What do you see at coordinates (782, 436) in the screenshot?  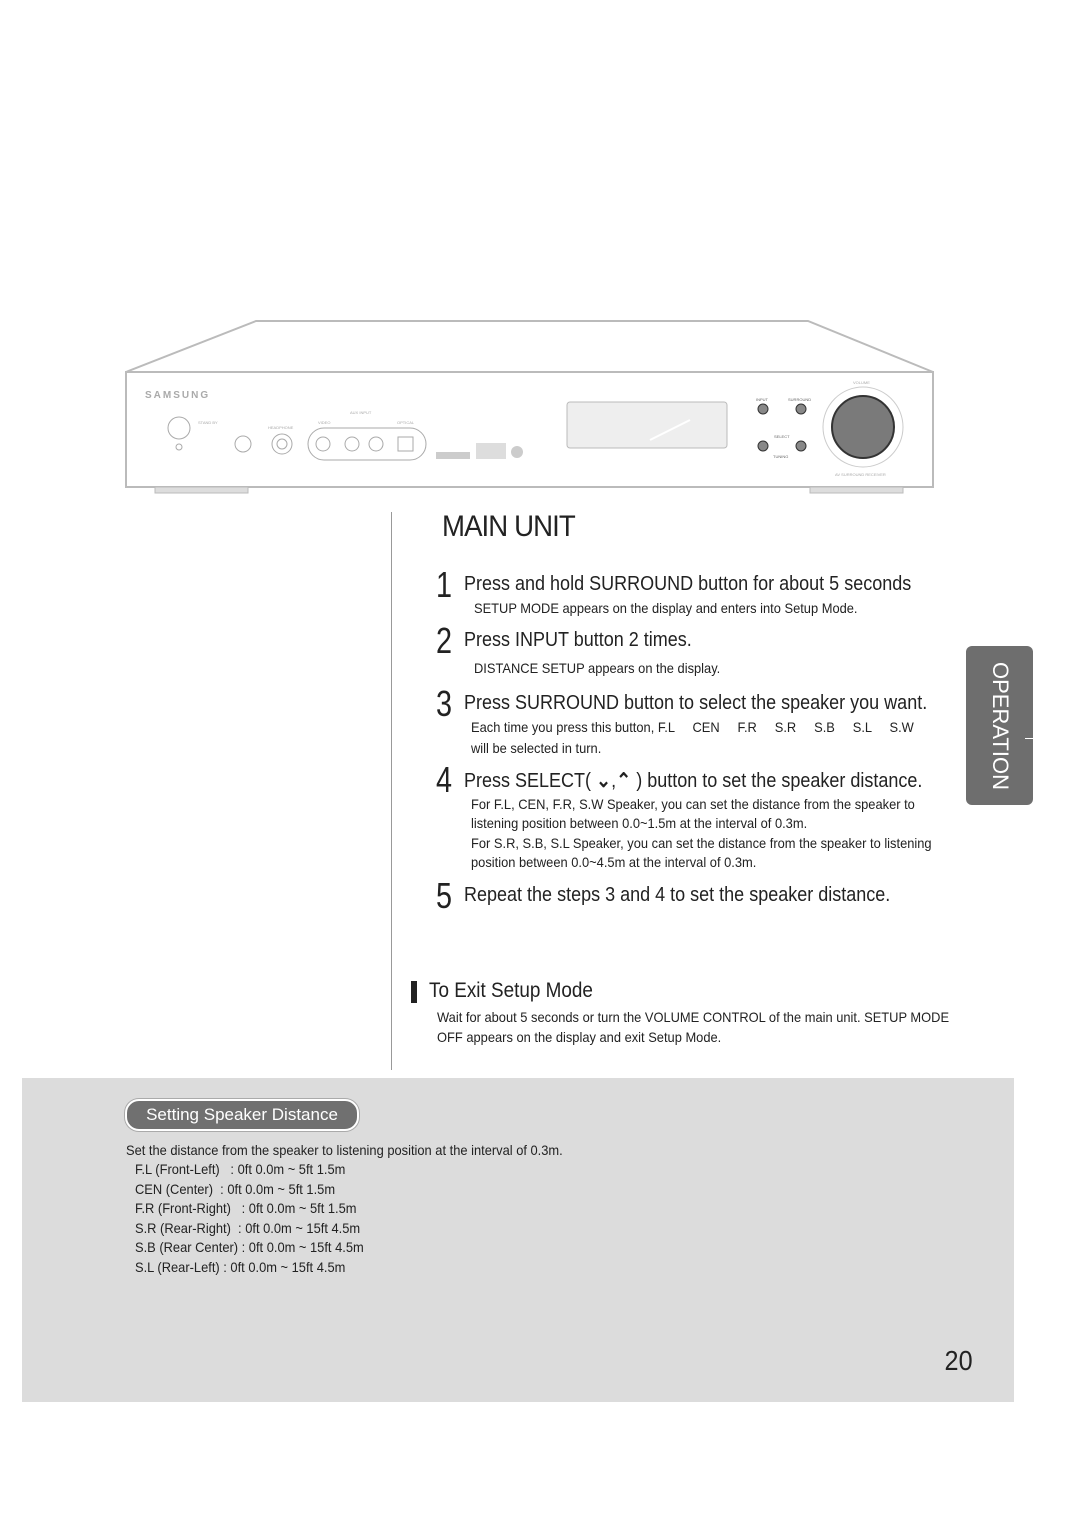 I see `select-label: SELECT` at bounding box center [782, 436].